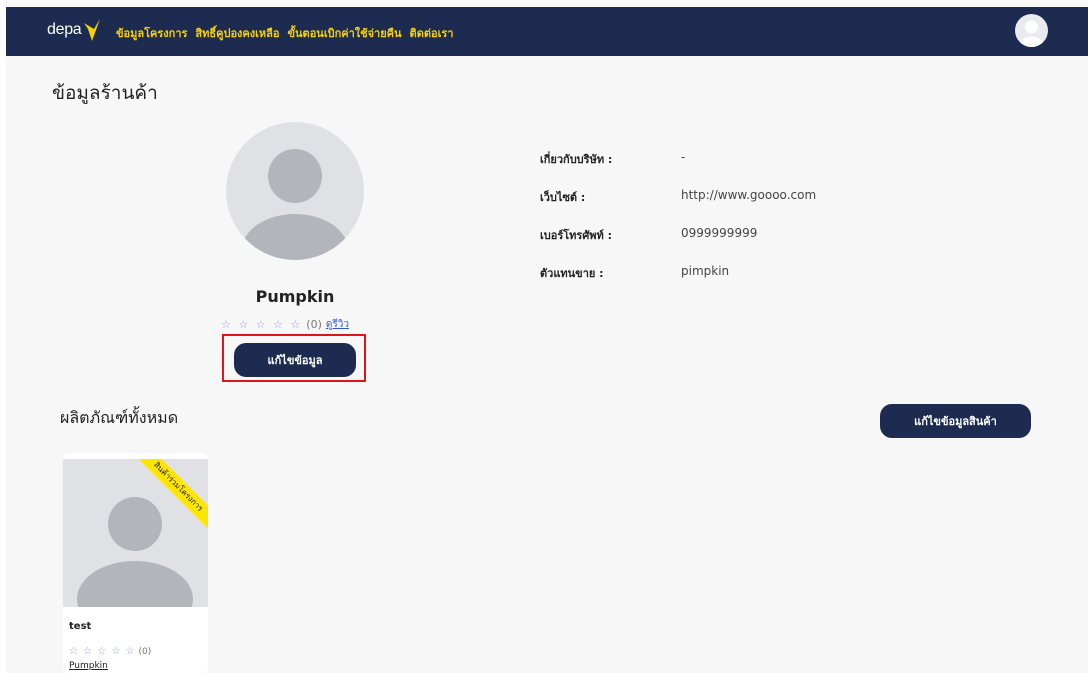 Image resolution: width=1088 pixels, height=673 pixels. Describe the element at coordinates (337, 324) in the screenshot. I see `view-reviews-link: ดูรีวิว` at that location.